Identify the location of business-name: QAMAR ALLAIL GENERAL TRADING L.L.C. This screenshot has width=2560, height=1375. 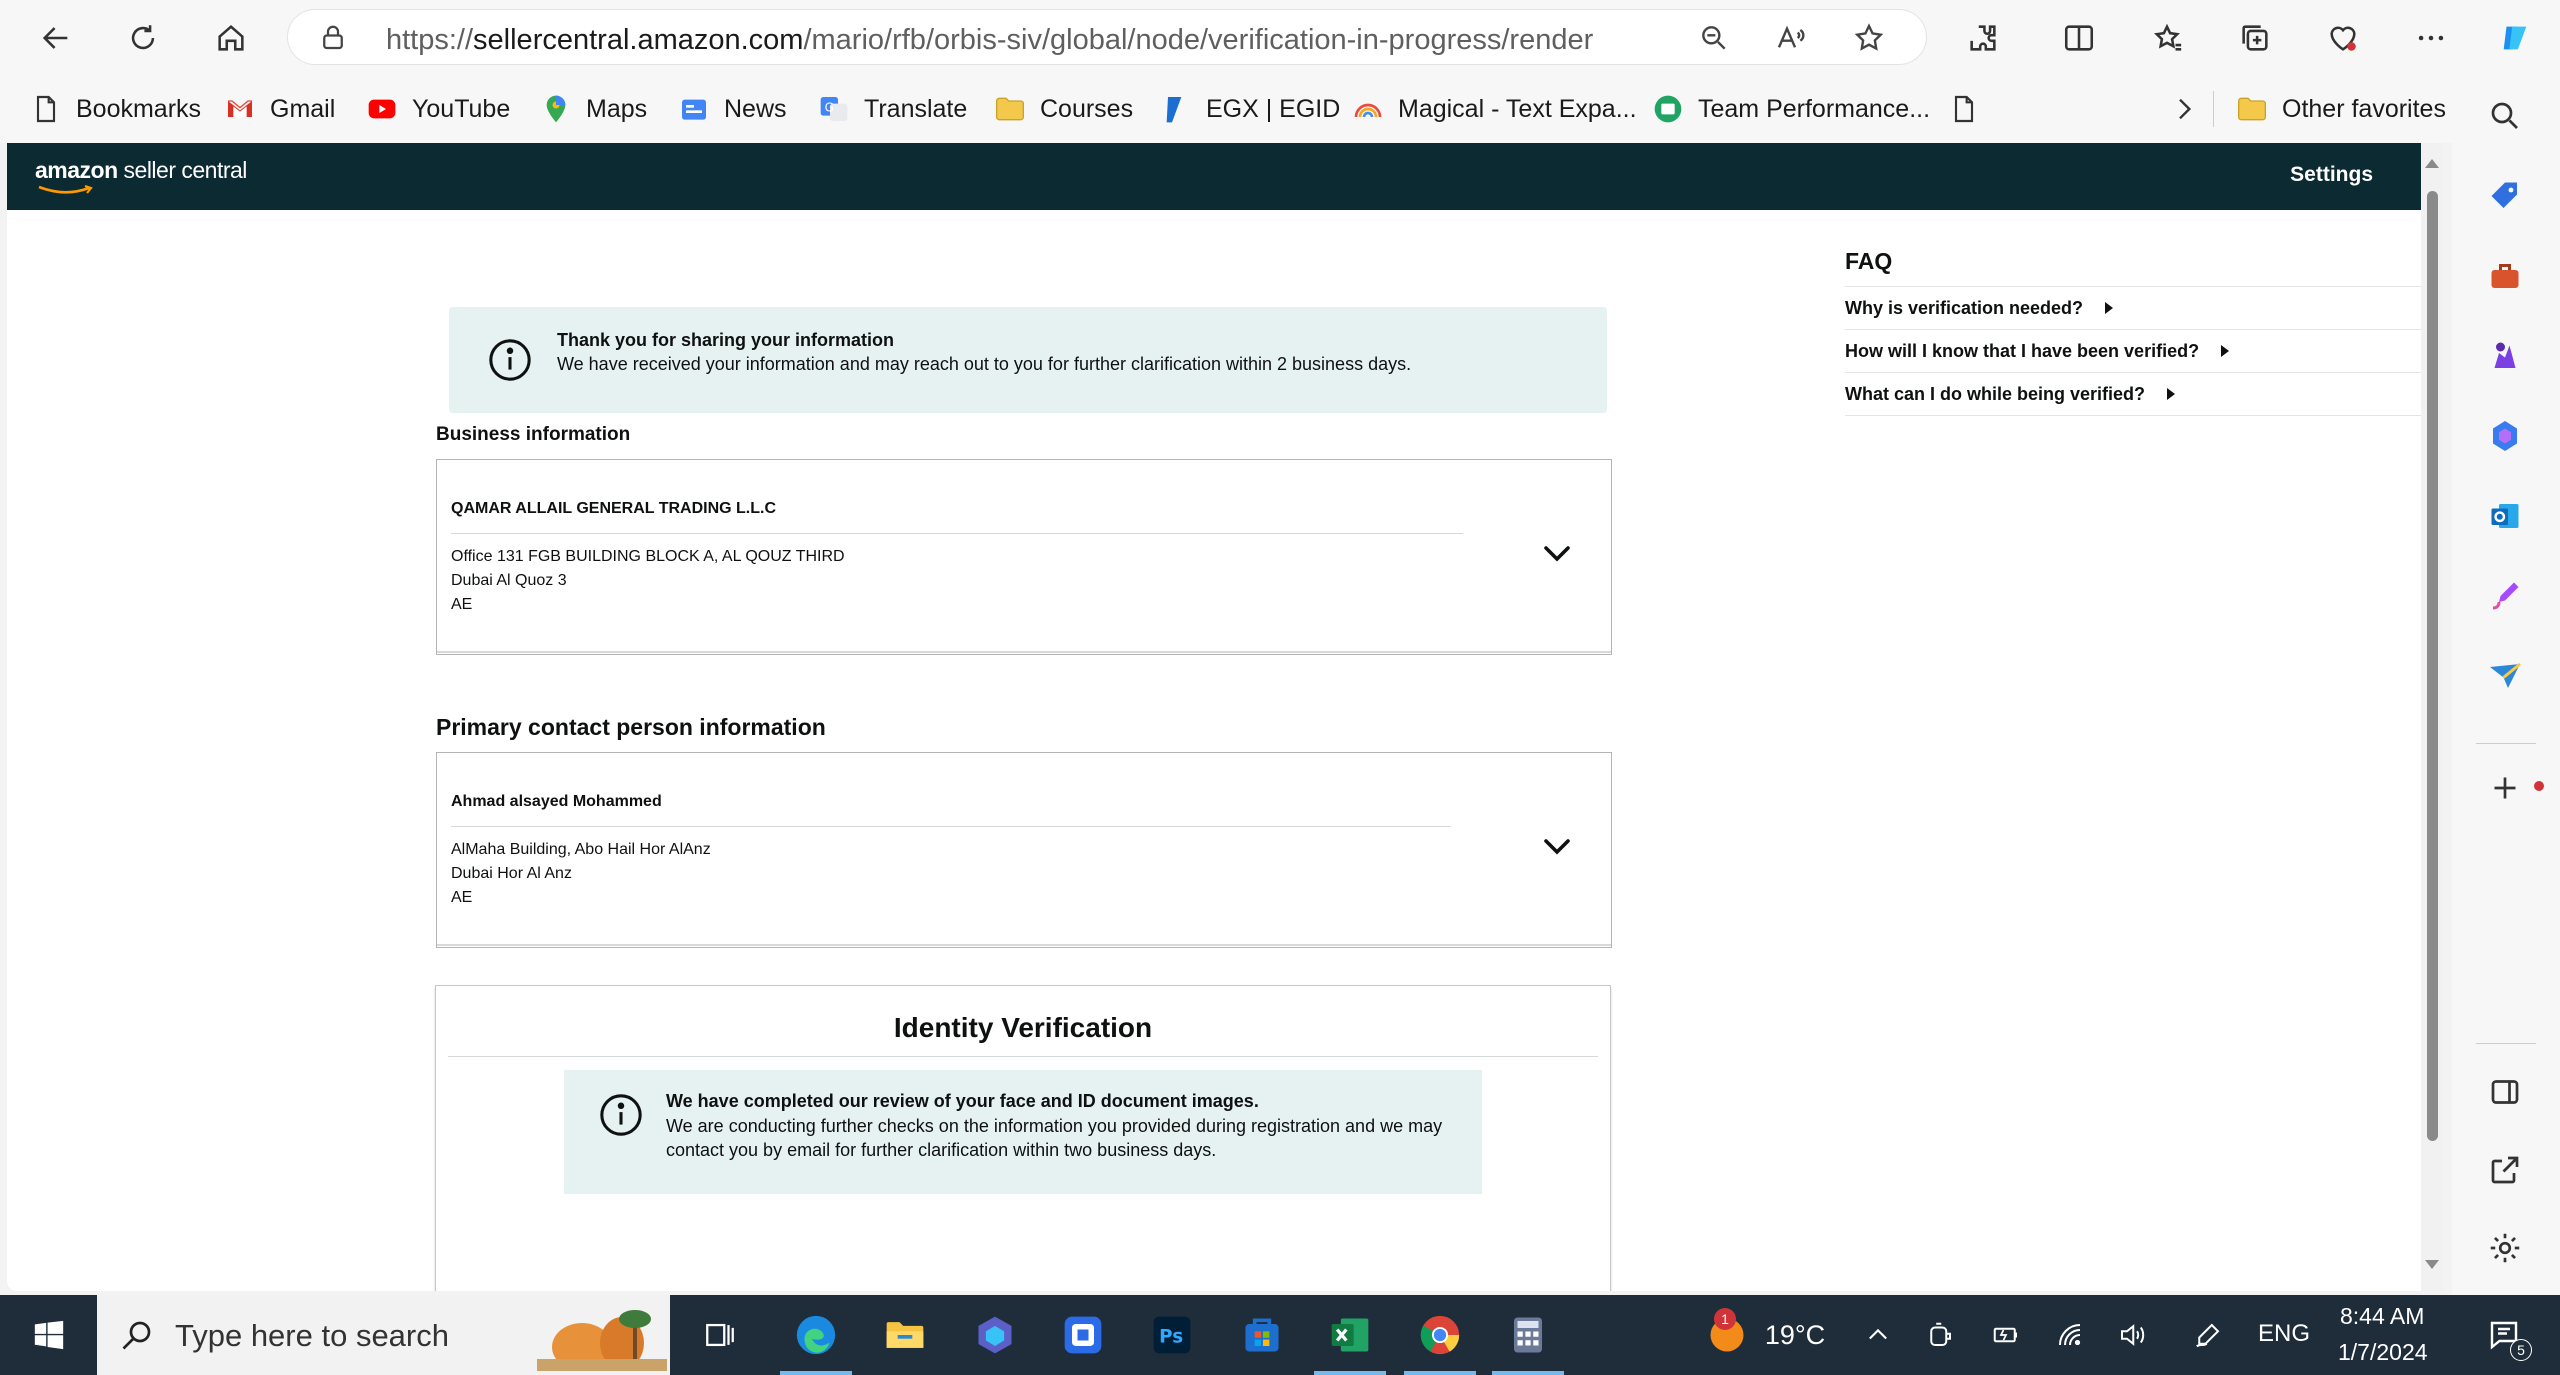
(614, 508).